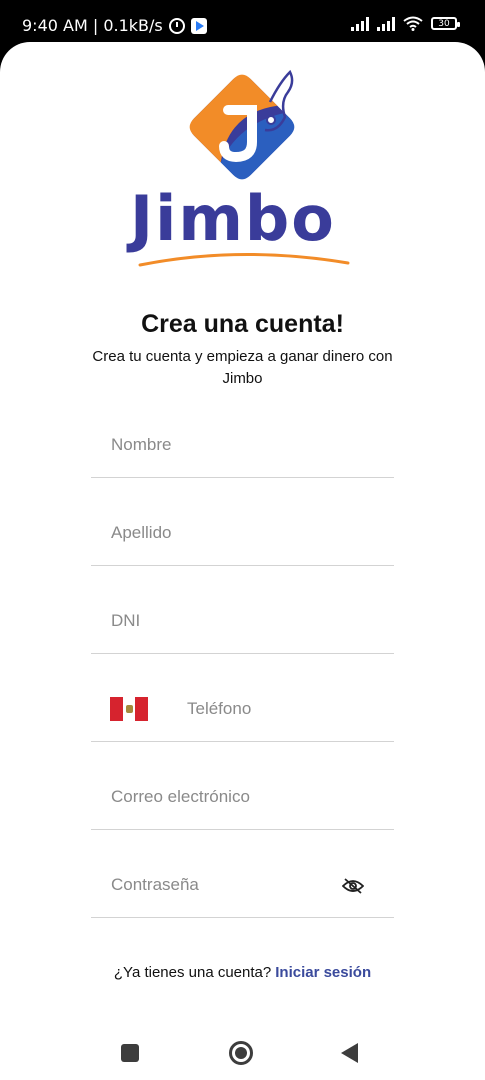  What do you see at coordinates (241, 1053) in the screenshot?
I see `circle-icon` at bounding box center [241, 1053].